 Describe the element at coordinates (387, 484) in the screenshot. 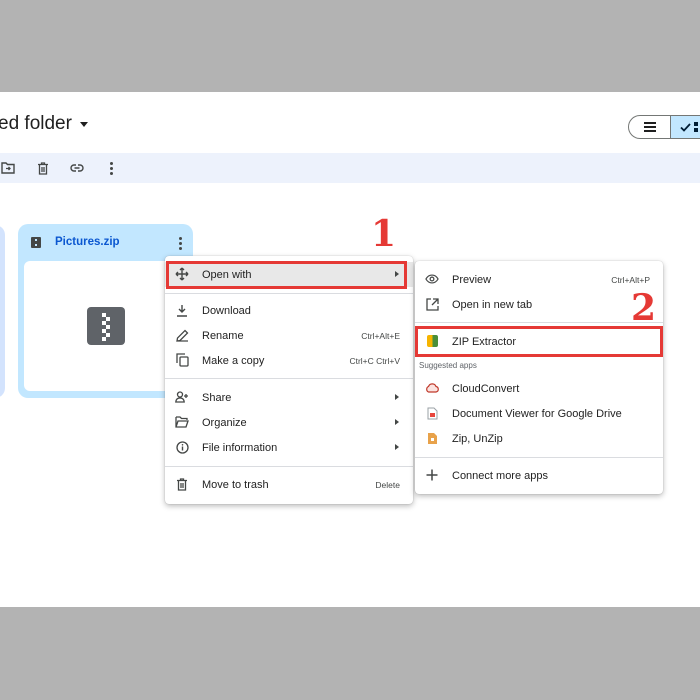

I see `shortcut-text: Delete` at that location.